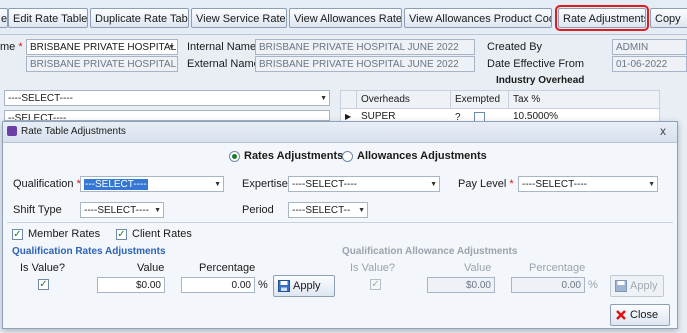 This screenshot has width=687, height=333. I want to click on member-rates-label: Member Rates, so click(64, 234).